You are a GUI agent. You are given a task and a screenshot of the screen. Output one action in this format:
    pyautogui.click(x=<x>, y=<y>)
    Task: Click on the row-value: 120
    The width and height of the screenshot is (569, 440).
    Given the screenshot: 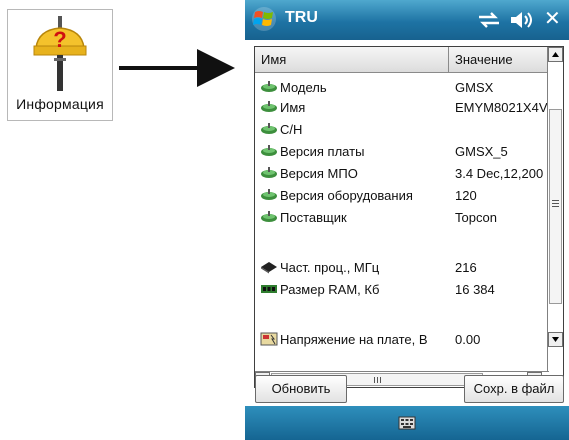 What is the action you would take?
    pyautogui.click(x=466, y=195)
    